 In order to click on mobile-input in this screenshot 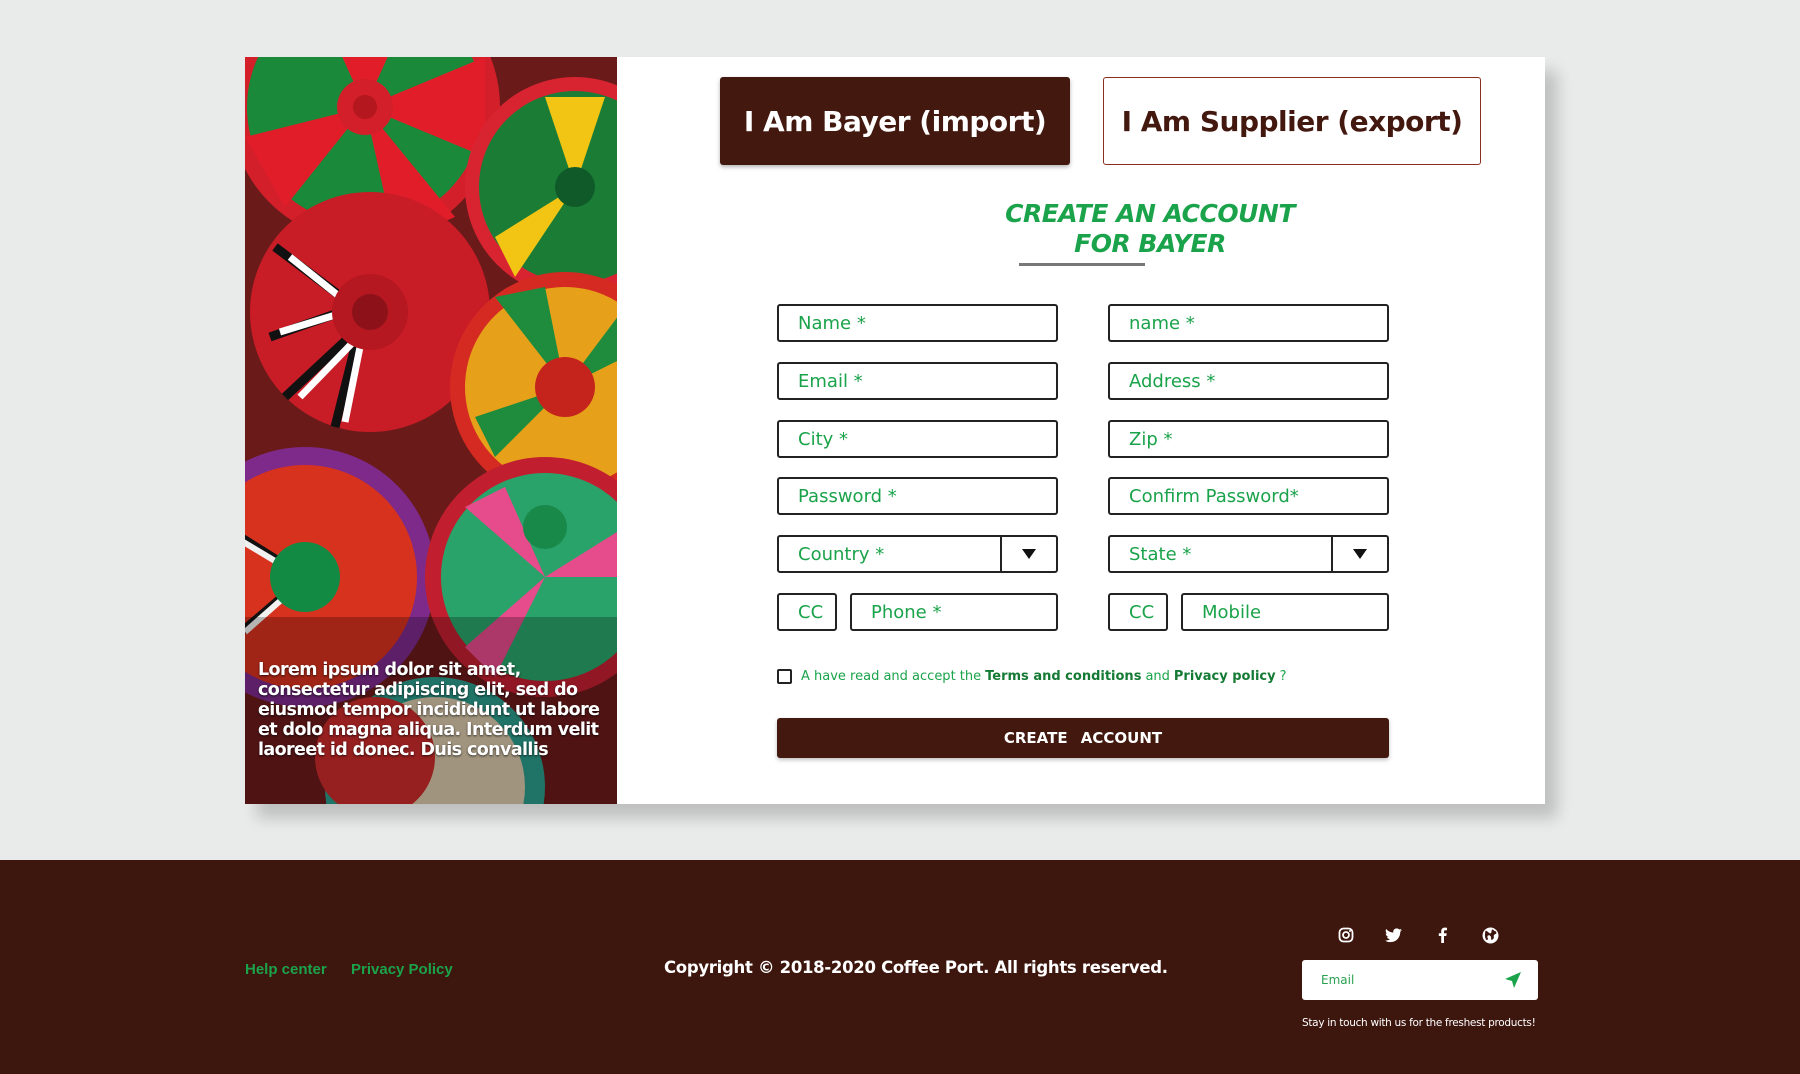, I will do `click(1285, 612)`.